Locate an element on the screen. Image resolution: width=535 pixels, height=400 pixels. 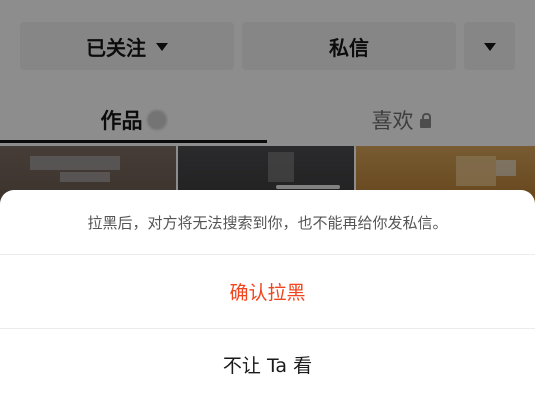
block-description: 拉黑后，对方将无法搜索到你，也不能再给你发私信。 is located at coordinates (267, 222).